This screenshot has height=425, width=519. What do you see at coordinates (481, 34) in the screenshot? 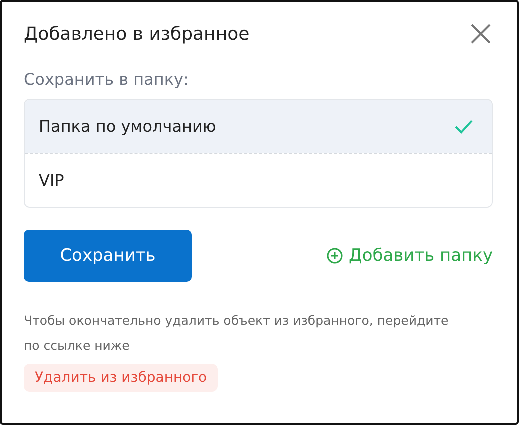
I see `close-button` at bounding box center [481, 34].